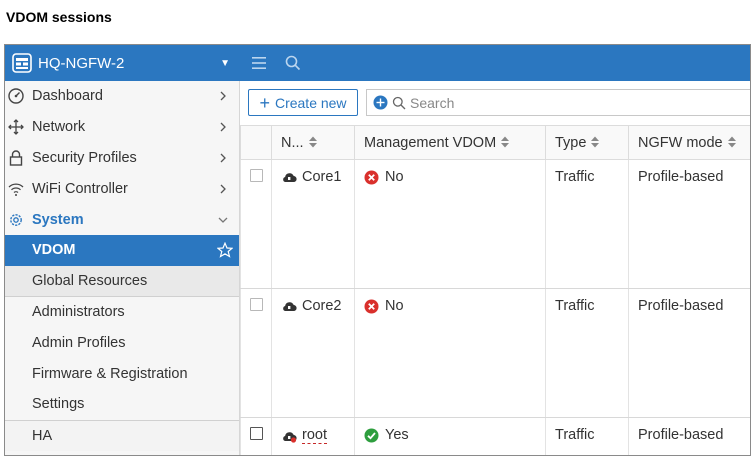 This screenshot has height=459, width=755. Describe the element at coordinates (264, 102) in the screenshot. I see `plus-icon: +` at that location.